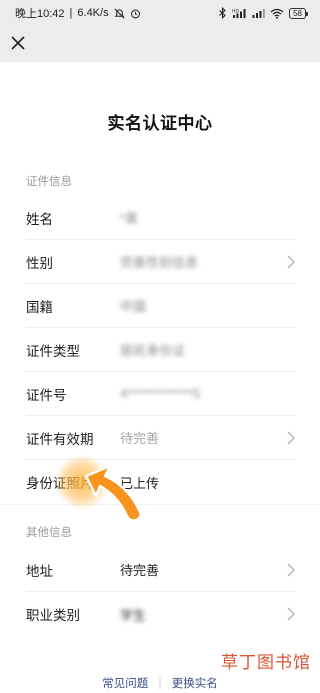  I want to click on row-id-number: 证件号 4*************5, so click(161, 394).